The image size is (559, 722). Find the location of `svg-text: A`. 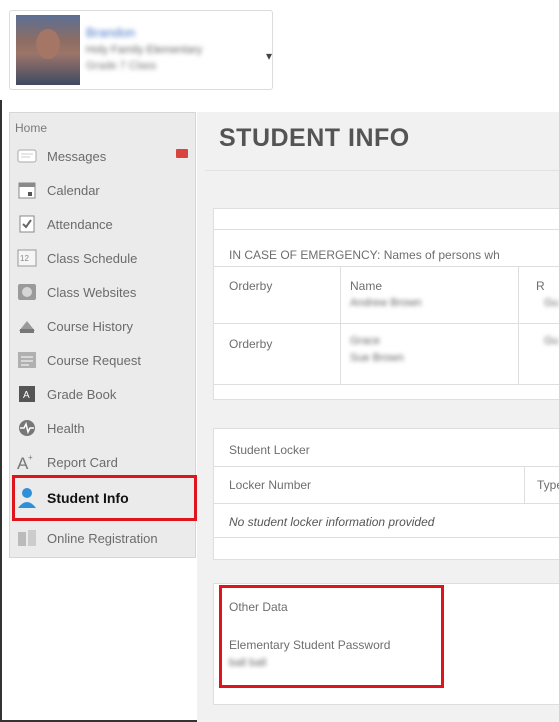

svg-text: A is located at coordinates (26, 395).